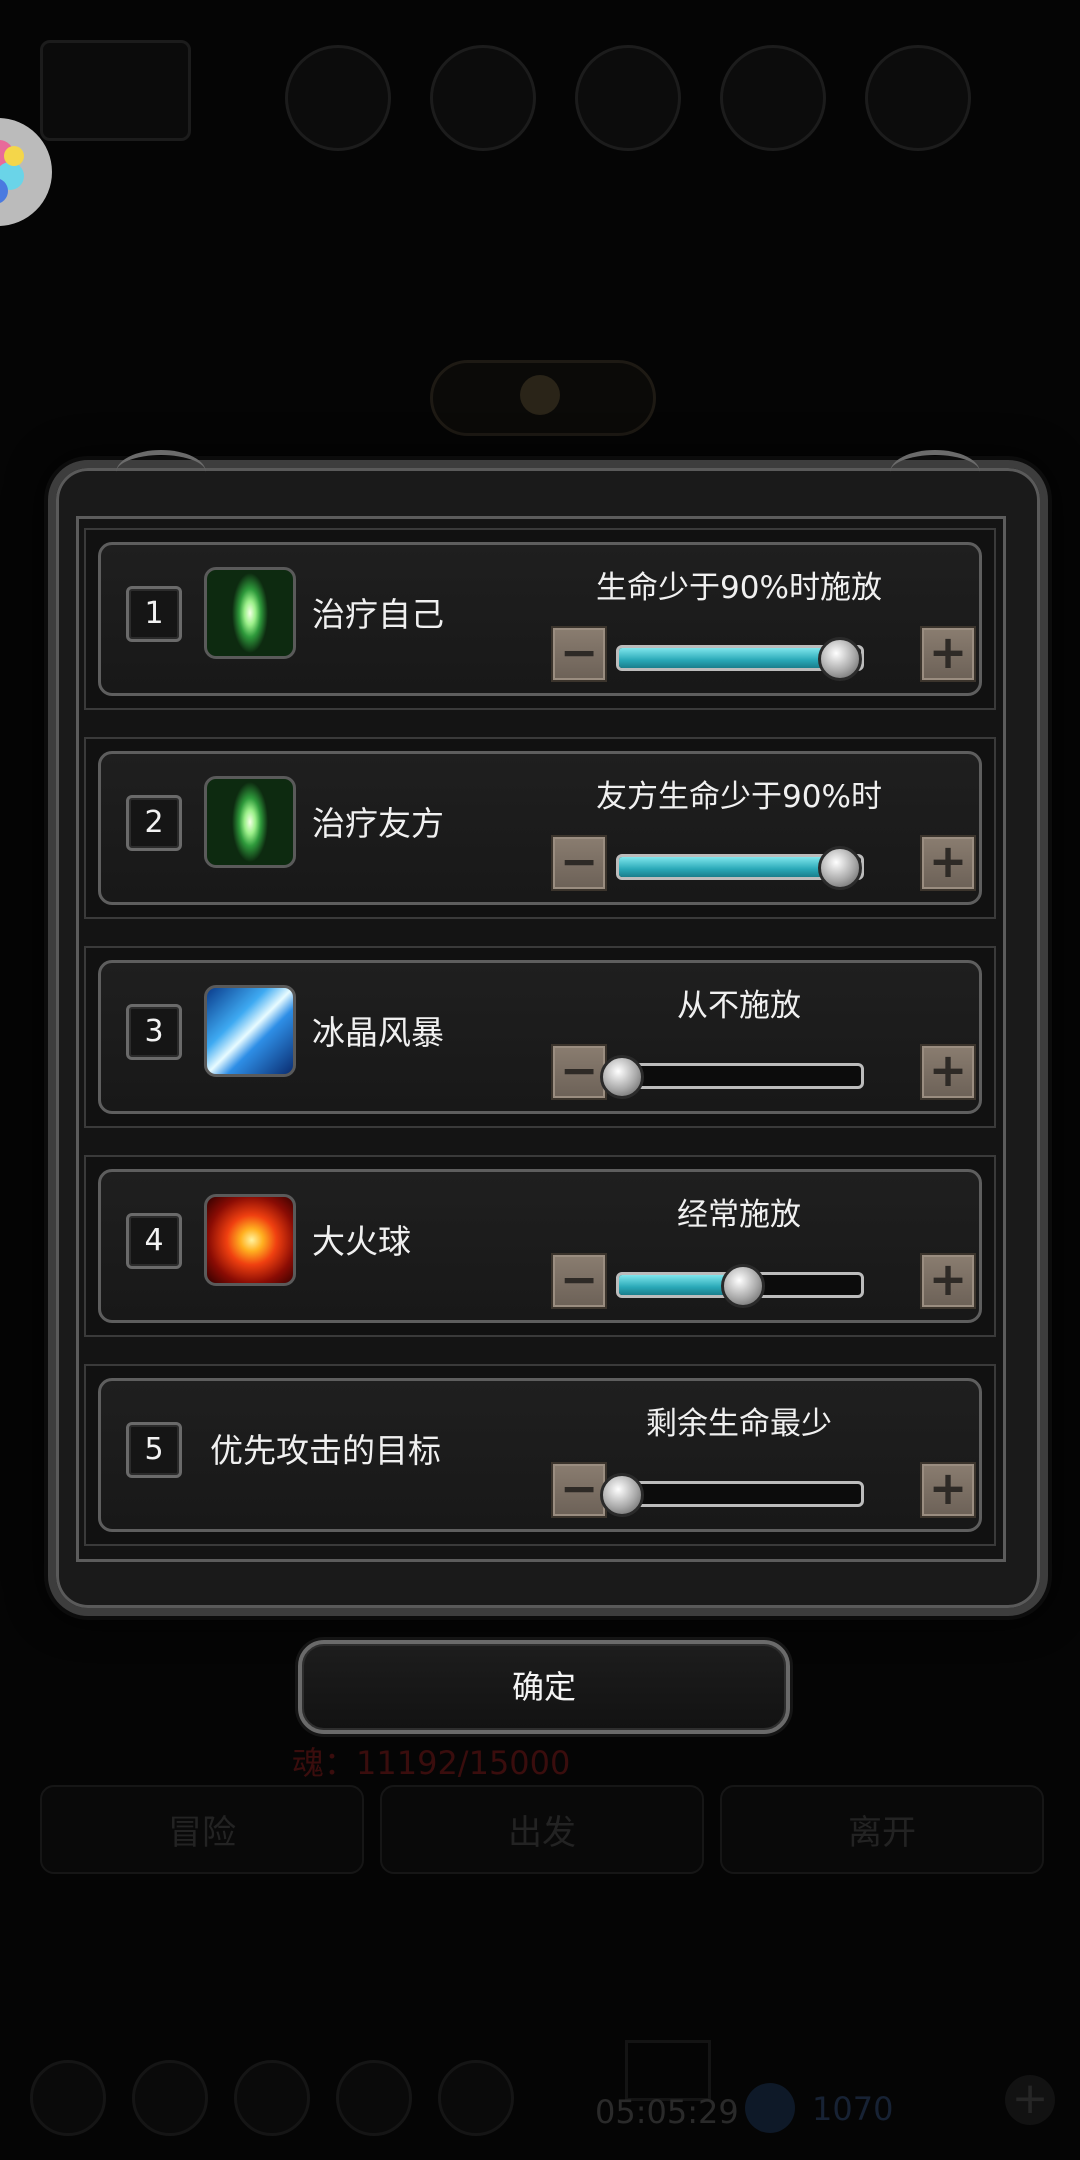 Image resolution: width=1080 pixels, height=2160 pixels. I want to click on book-icon, so click(668, 2070).